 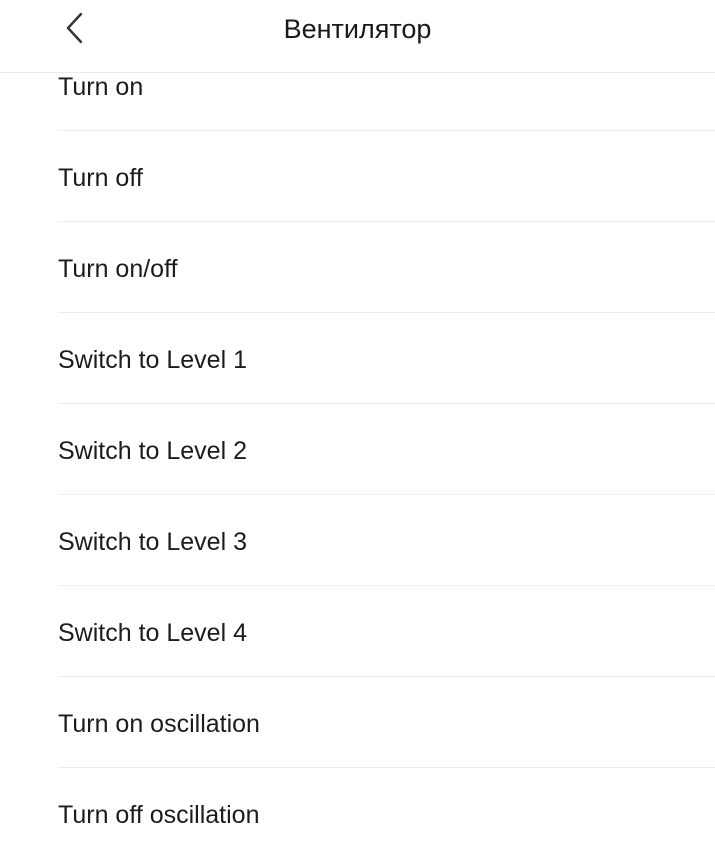 I want to click on action-label: Turn on, so click(x=101, y=87).